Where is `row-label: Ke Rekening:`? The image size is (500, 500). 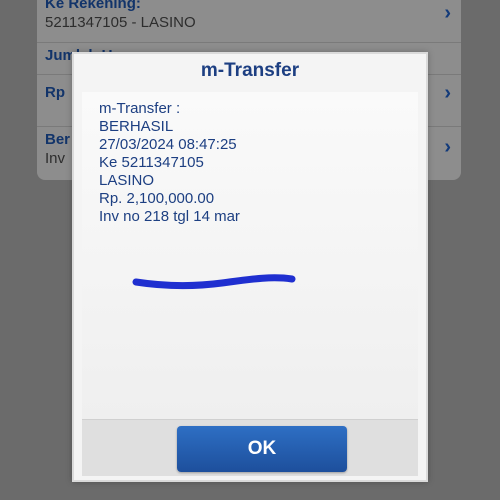 row-label: Ke Rekening: is located at coordinates (93, 6).